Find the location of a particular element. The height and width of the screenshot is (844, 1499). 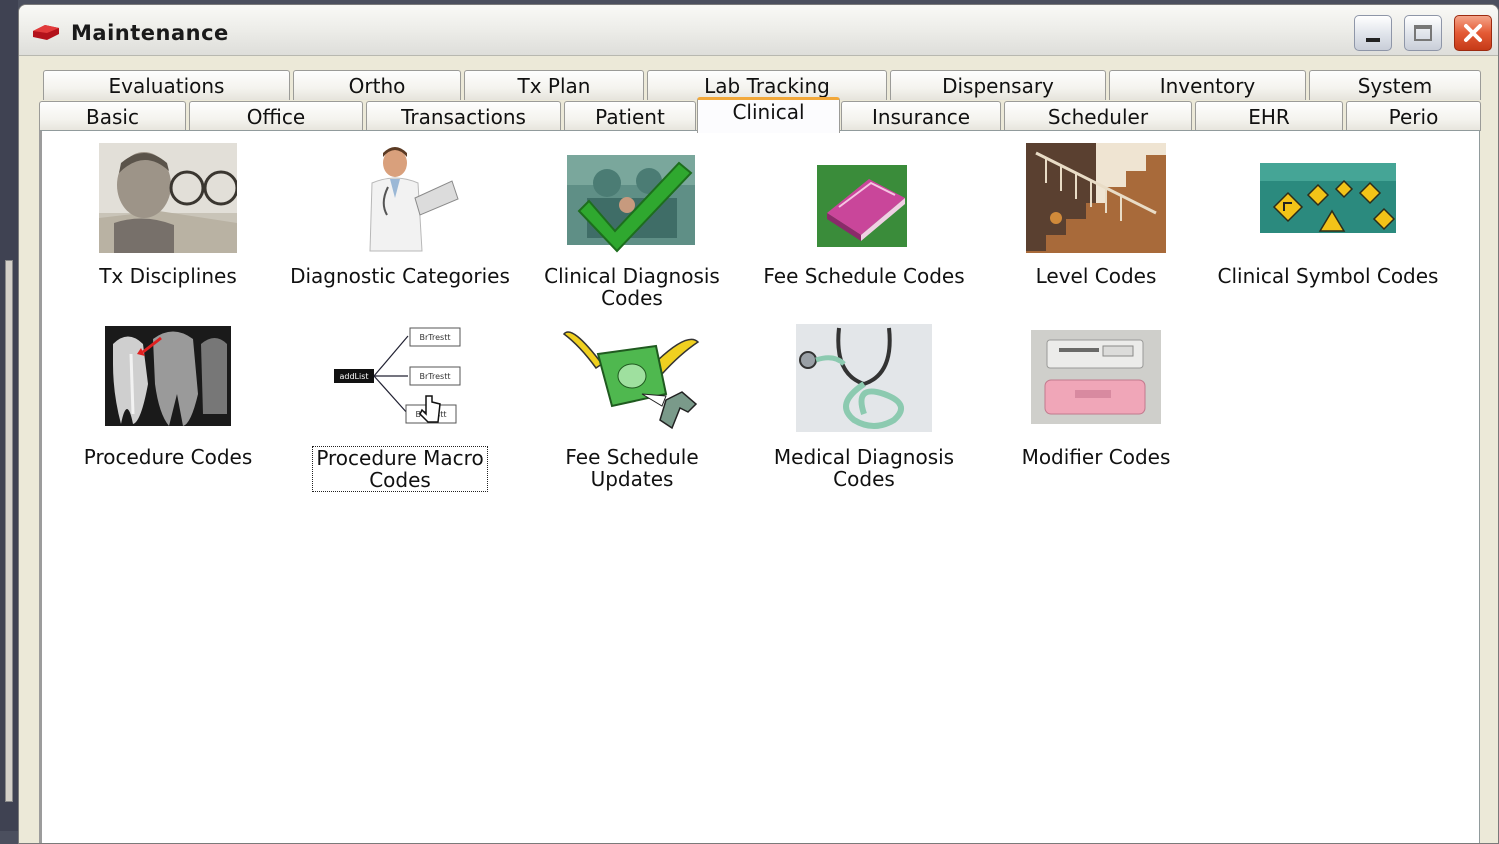

fee-schedule-codes-item: Fee Schedule Codes is located at coordinates (864, 215).